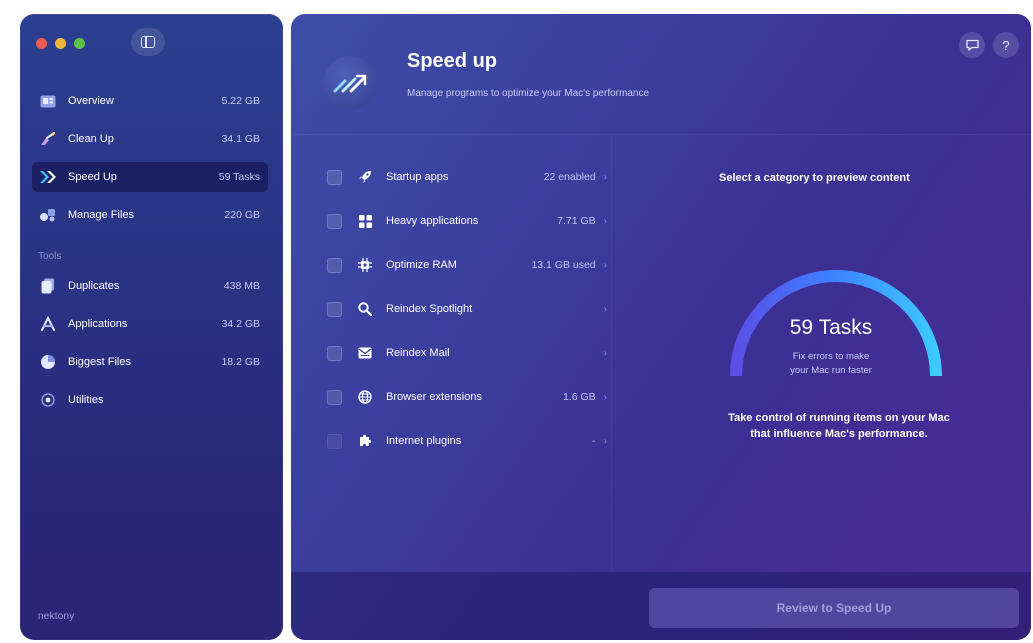 The width and height of the screenshot is (1033, 643). I want to click on task-reindex-spotlight: Reindex Spotlight ›, so click(467, 309).